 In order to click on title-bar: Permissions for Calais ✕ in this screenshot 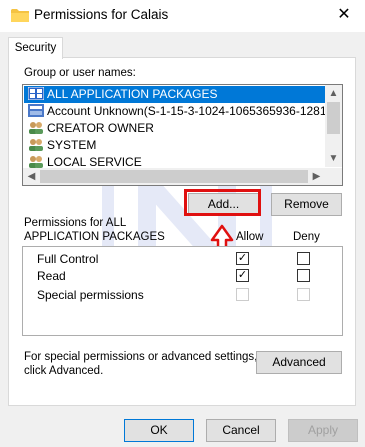, I will do `click(182, 16)`.